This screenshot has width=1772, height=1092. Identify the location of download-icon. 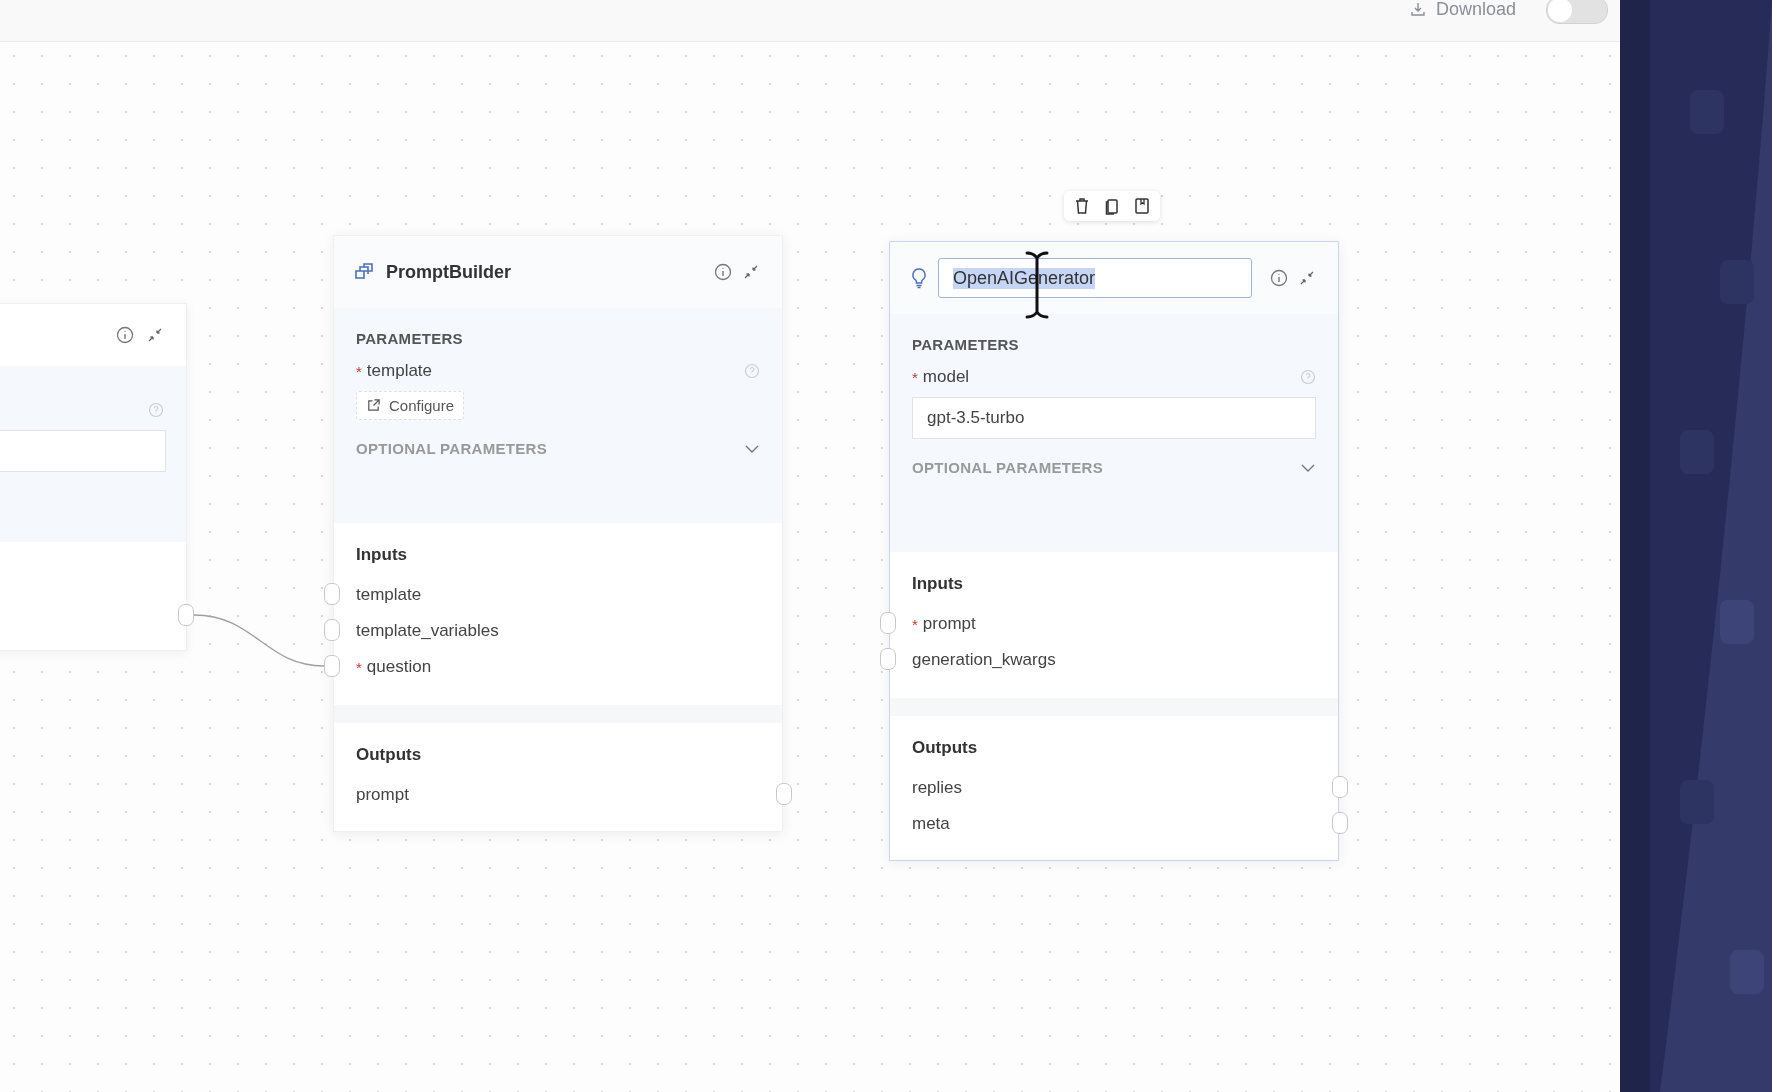
(1417, 9).